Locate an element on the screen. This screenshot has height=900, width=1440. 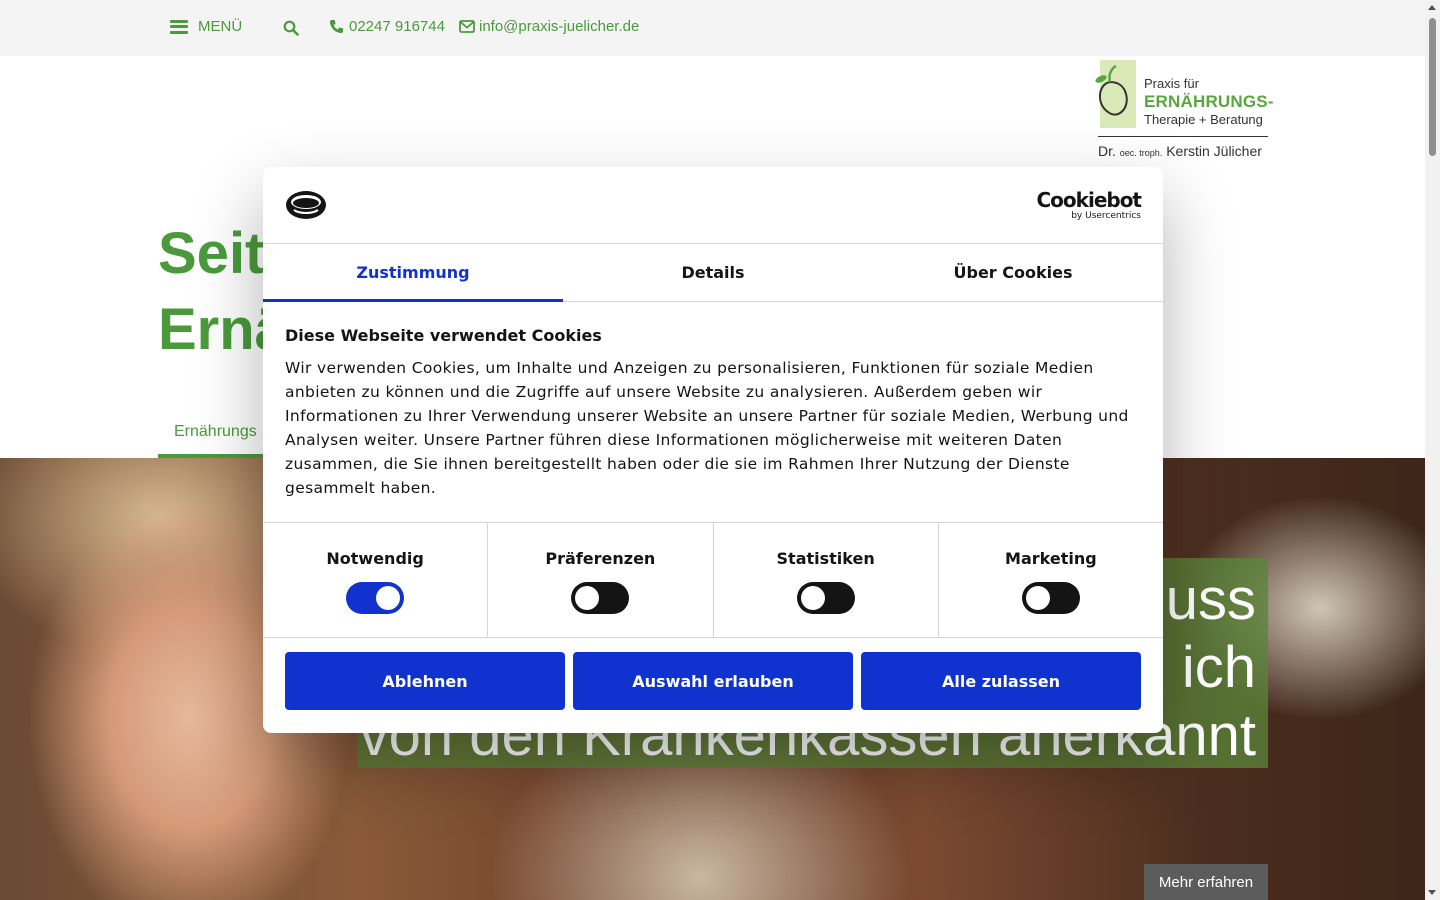
cookiebot-brand: Cookiebot by Usercentrics is located at coordinates (1089, 204).